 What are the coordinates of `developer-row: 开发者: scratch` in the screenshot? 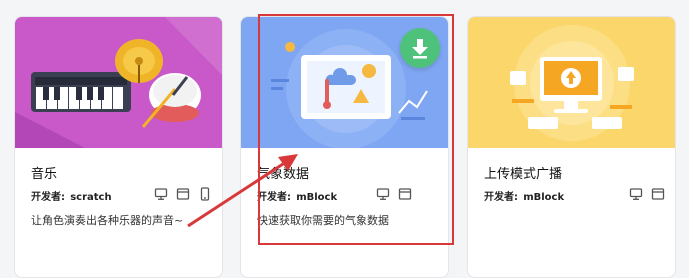 It's located at (71, 195).